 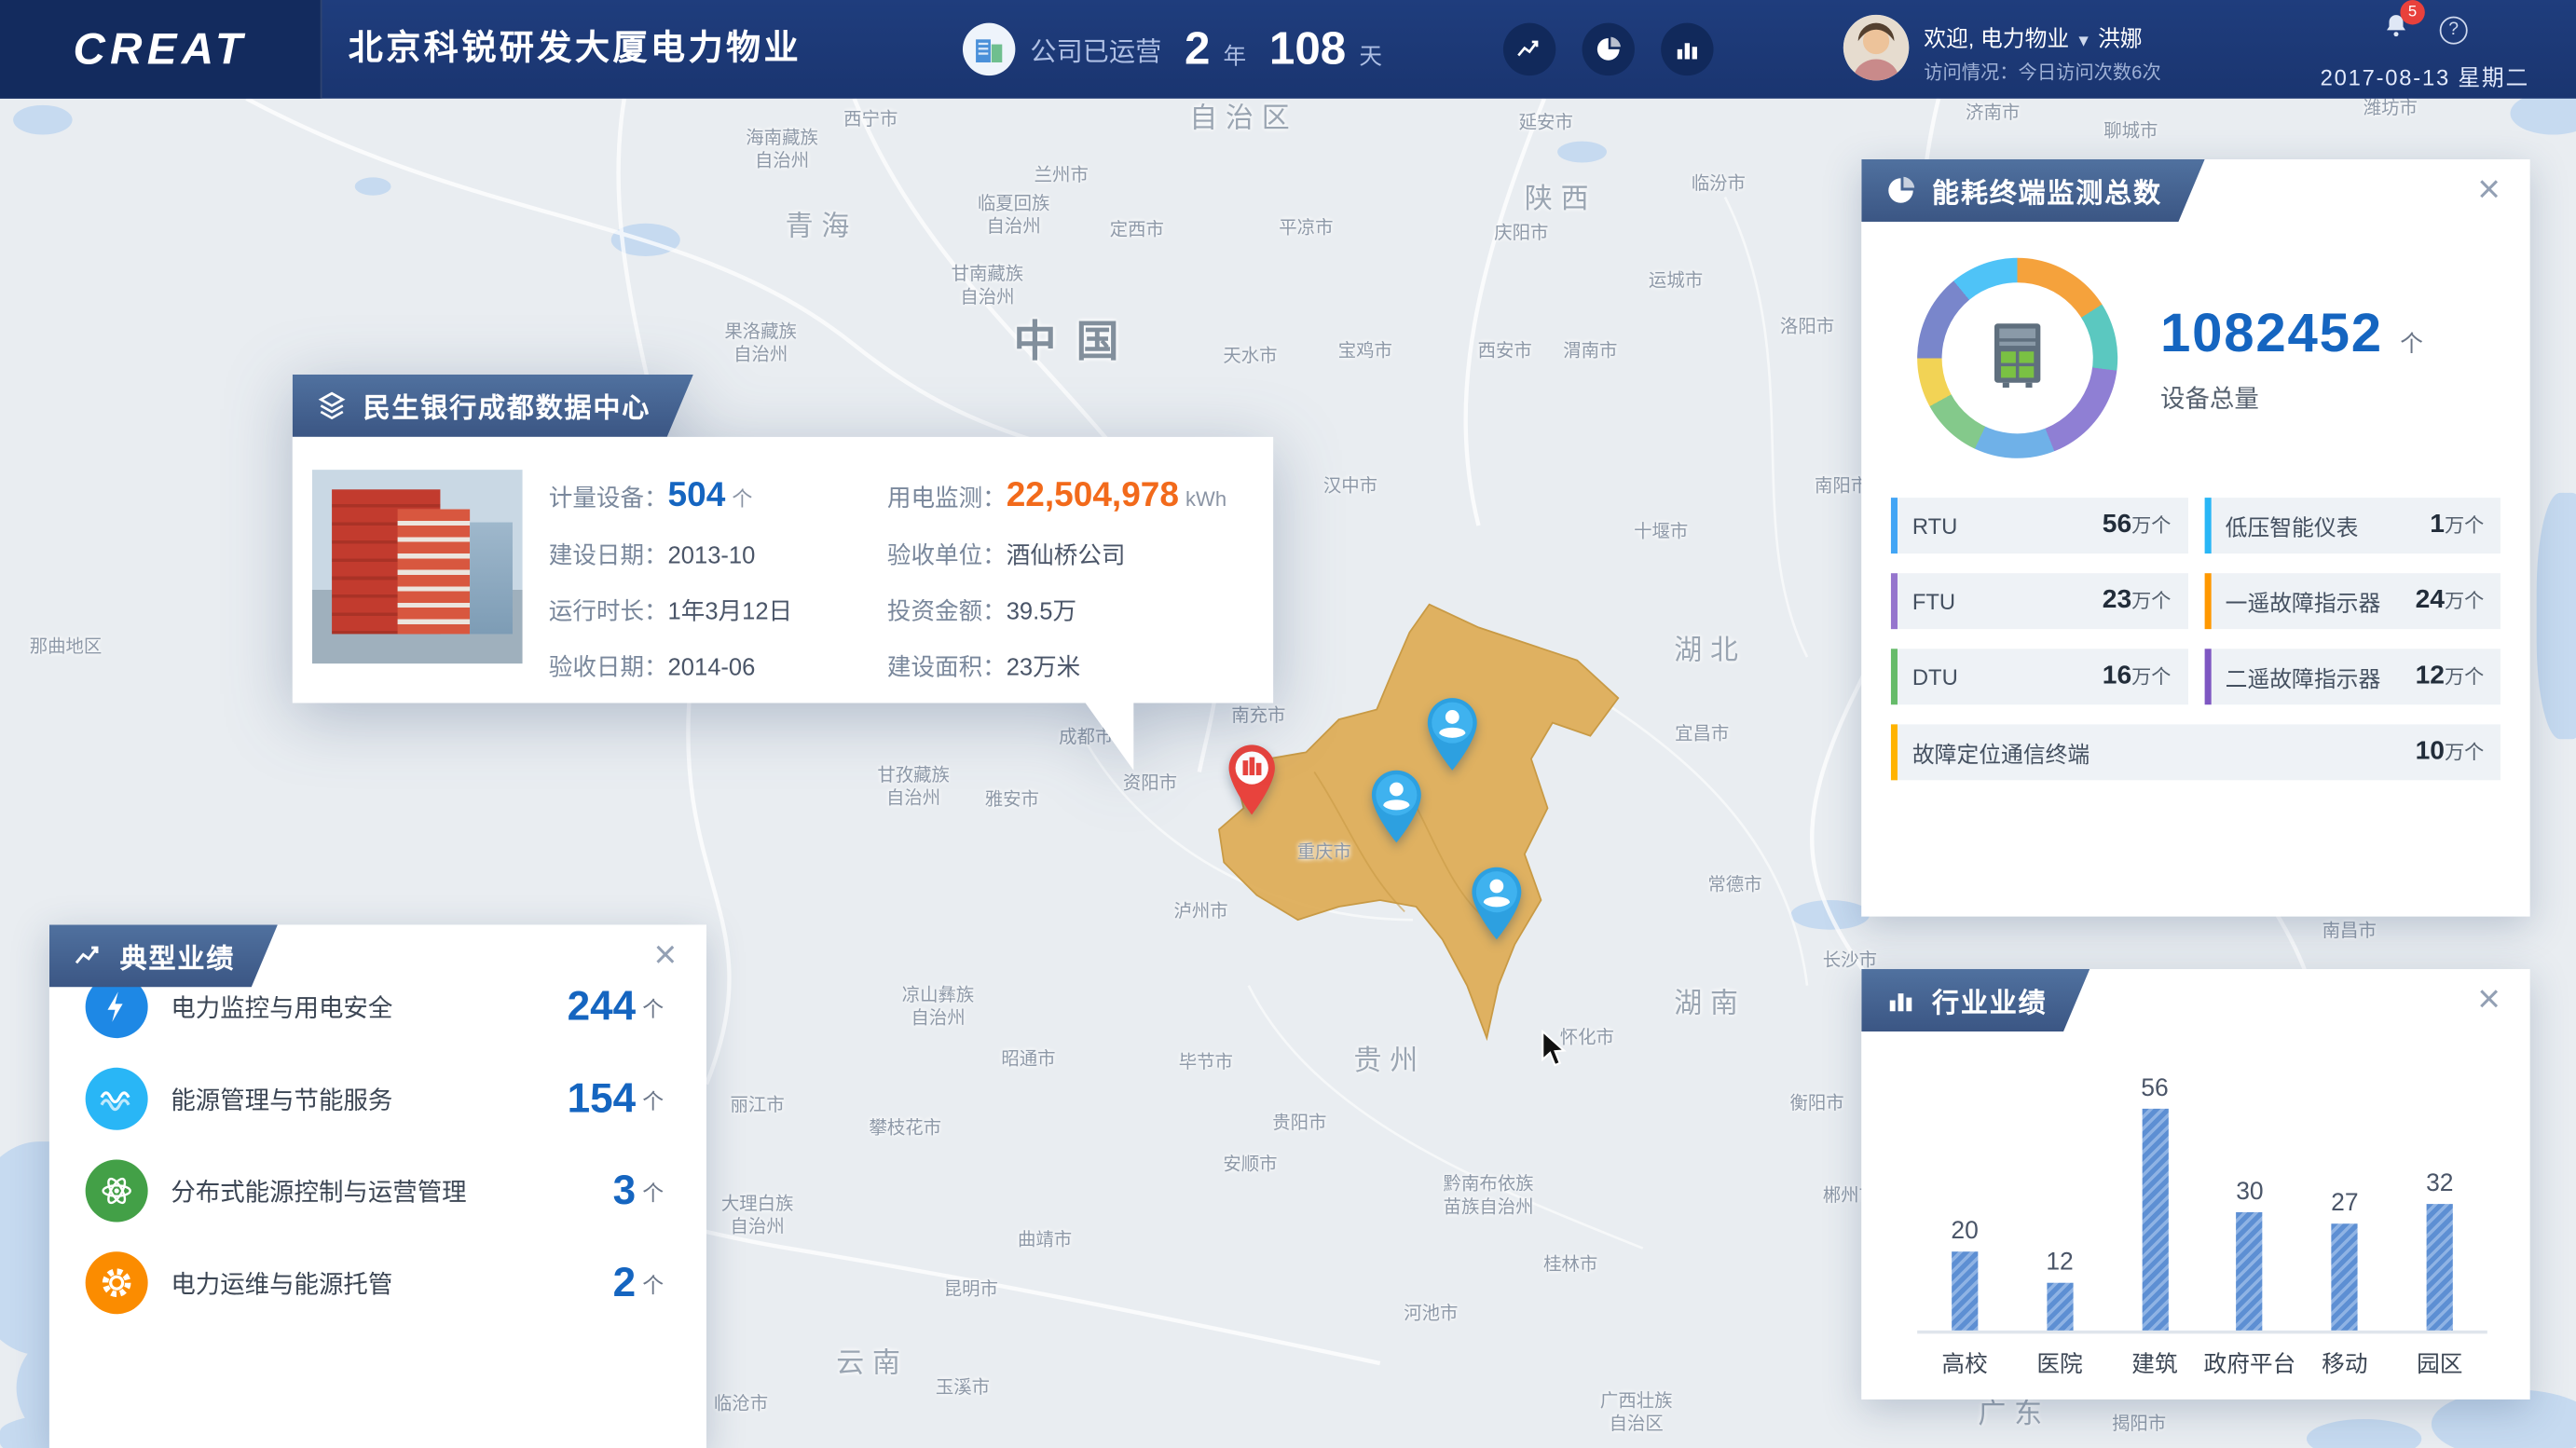 What do you see at coordinates (1965, 1291) in the screenshot?
I see `bar` at bounding box center [1965, 1291].